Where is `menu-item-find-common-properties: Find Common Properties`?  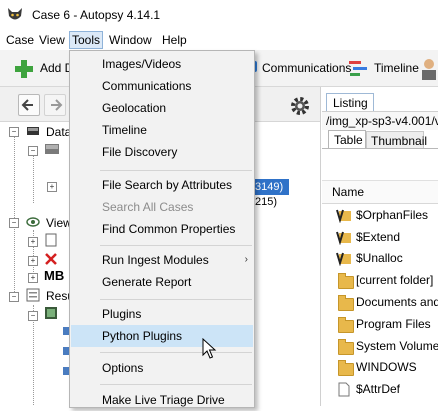 menu-item-find-common-properties: Find Common Properties is located at coordinates (162, 229).